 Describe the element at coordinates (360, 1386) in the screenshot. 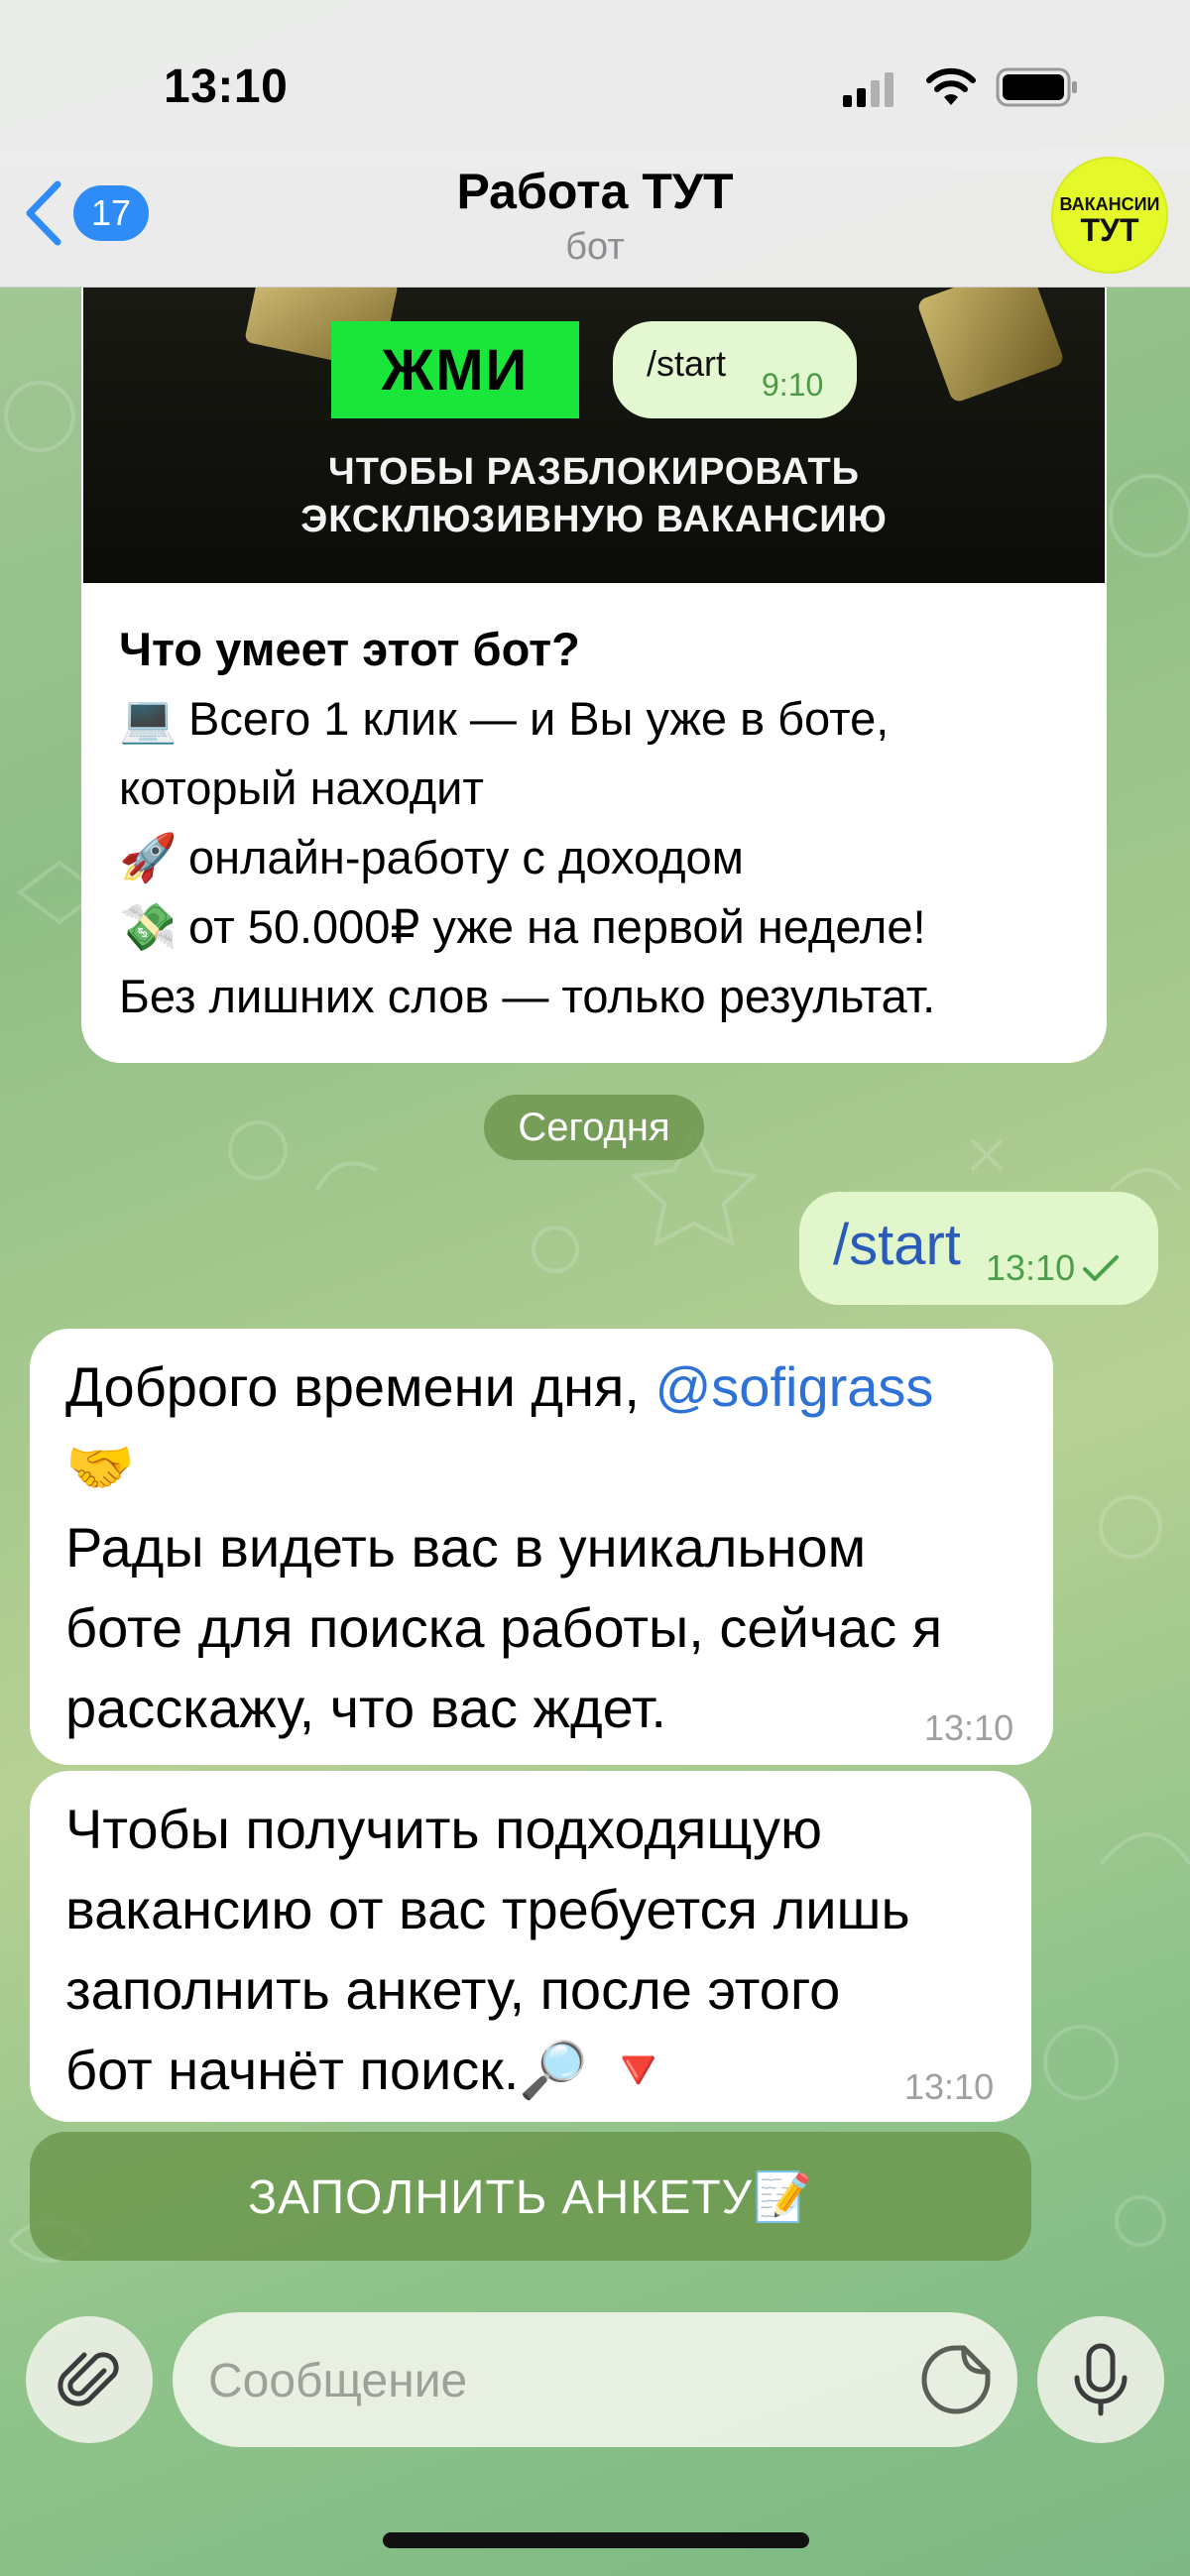

I see `greeting-text: Доброго времени дня,` at that location.